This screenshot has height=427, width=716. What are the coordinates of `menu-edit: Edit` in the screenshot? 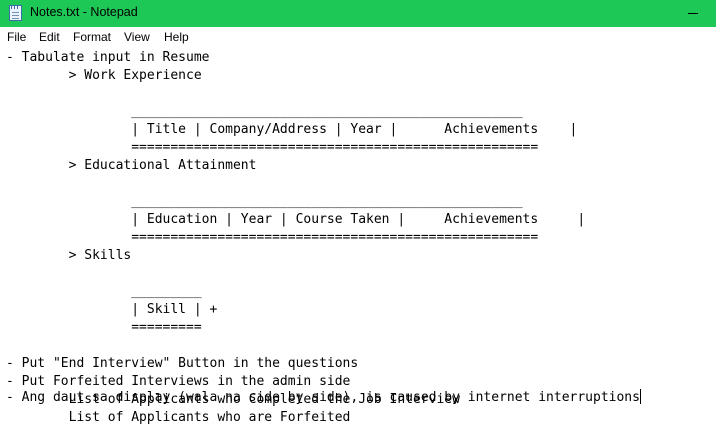 It's located at (49, 37).